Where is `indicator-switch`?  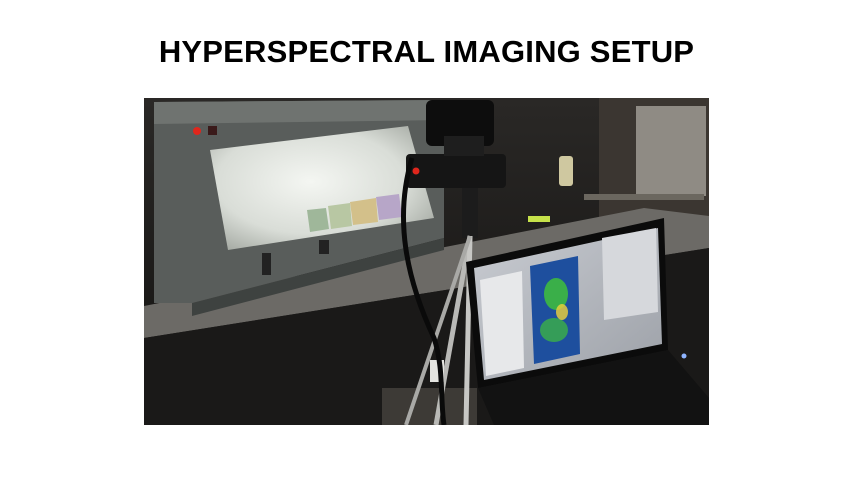 indicator-switch is located at coordinates (212, 130).